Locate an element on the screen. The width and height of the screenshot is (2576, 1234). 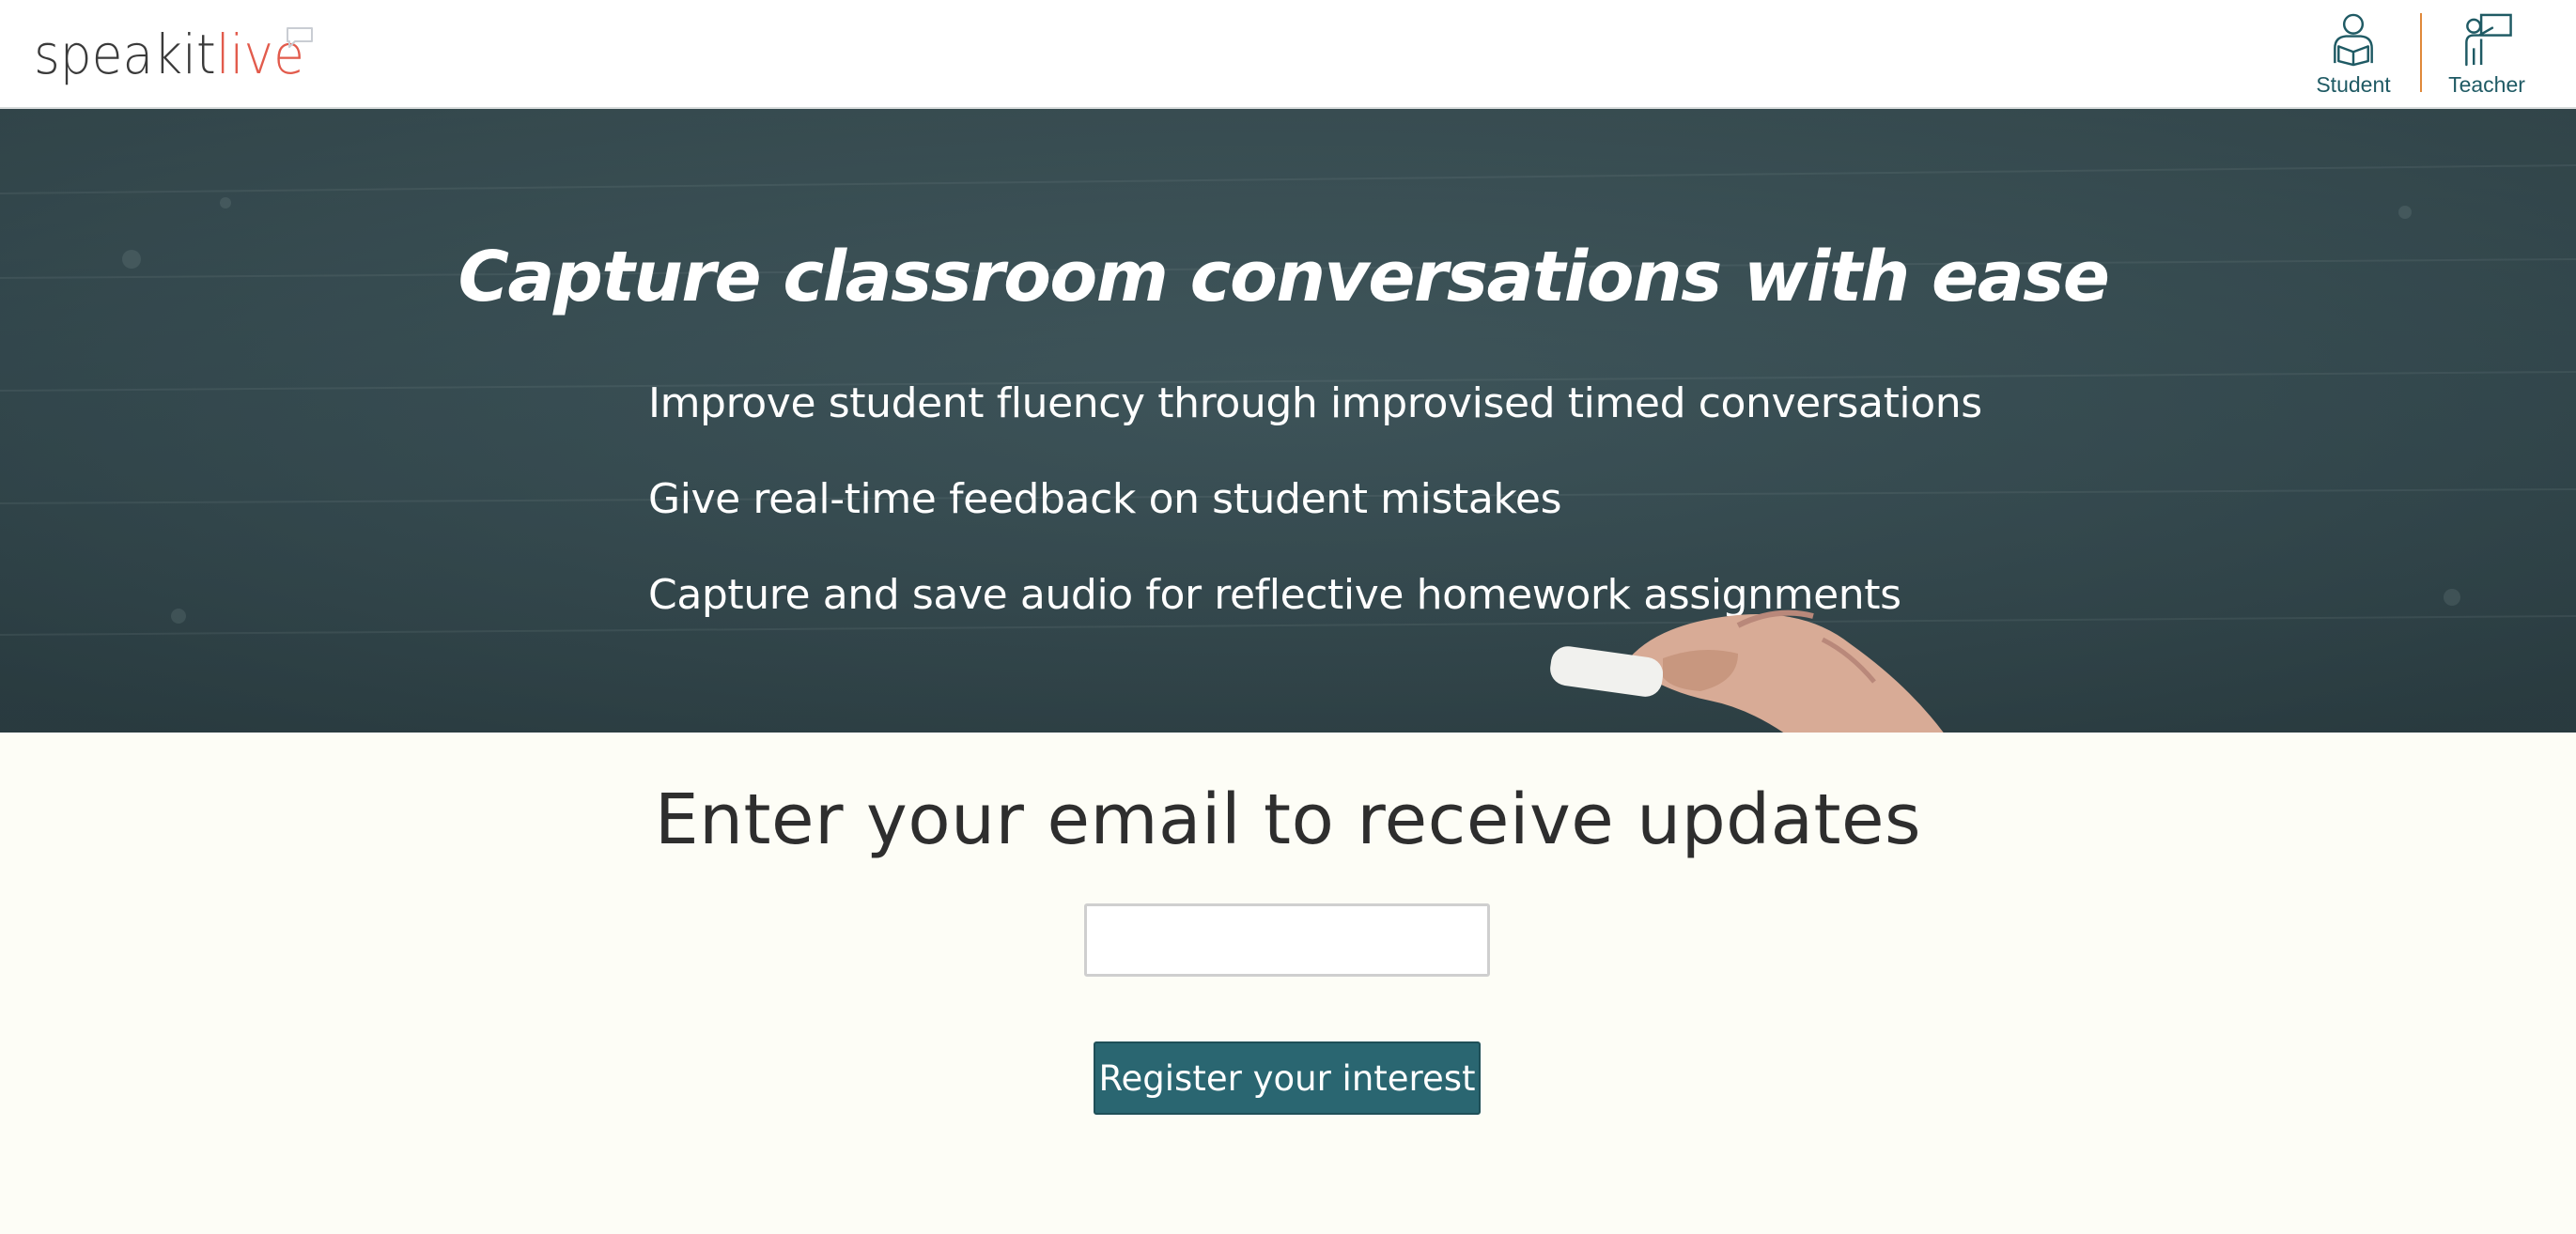
teacher-icon is located at coordinates (2488, 40).